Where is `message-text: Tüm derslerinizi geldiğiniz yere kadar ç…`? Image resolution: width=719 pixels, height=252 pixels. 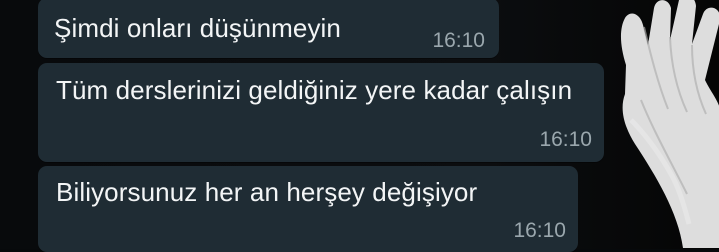
message-text: Tüm derslerinizi geldiğiniz yere kadar ç… is located at coordinates (314, 90).